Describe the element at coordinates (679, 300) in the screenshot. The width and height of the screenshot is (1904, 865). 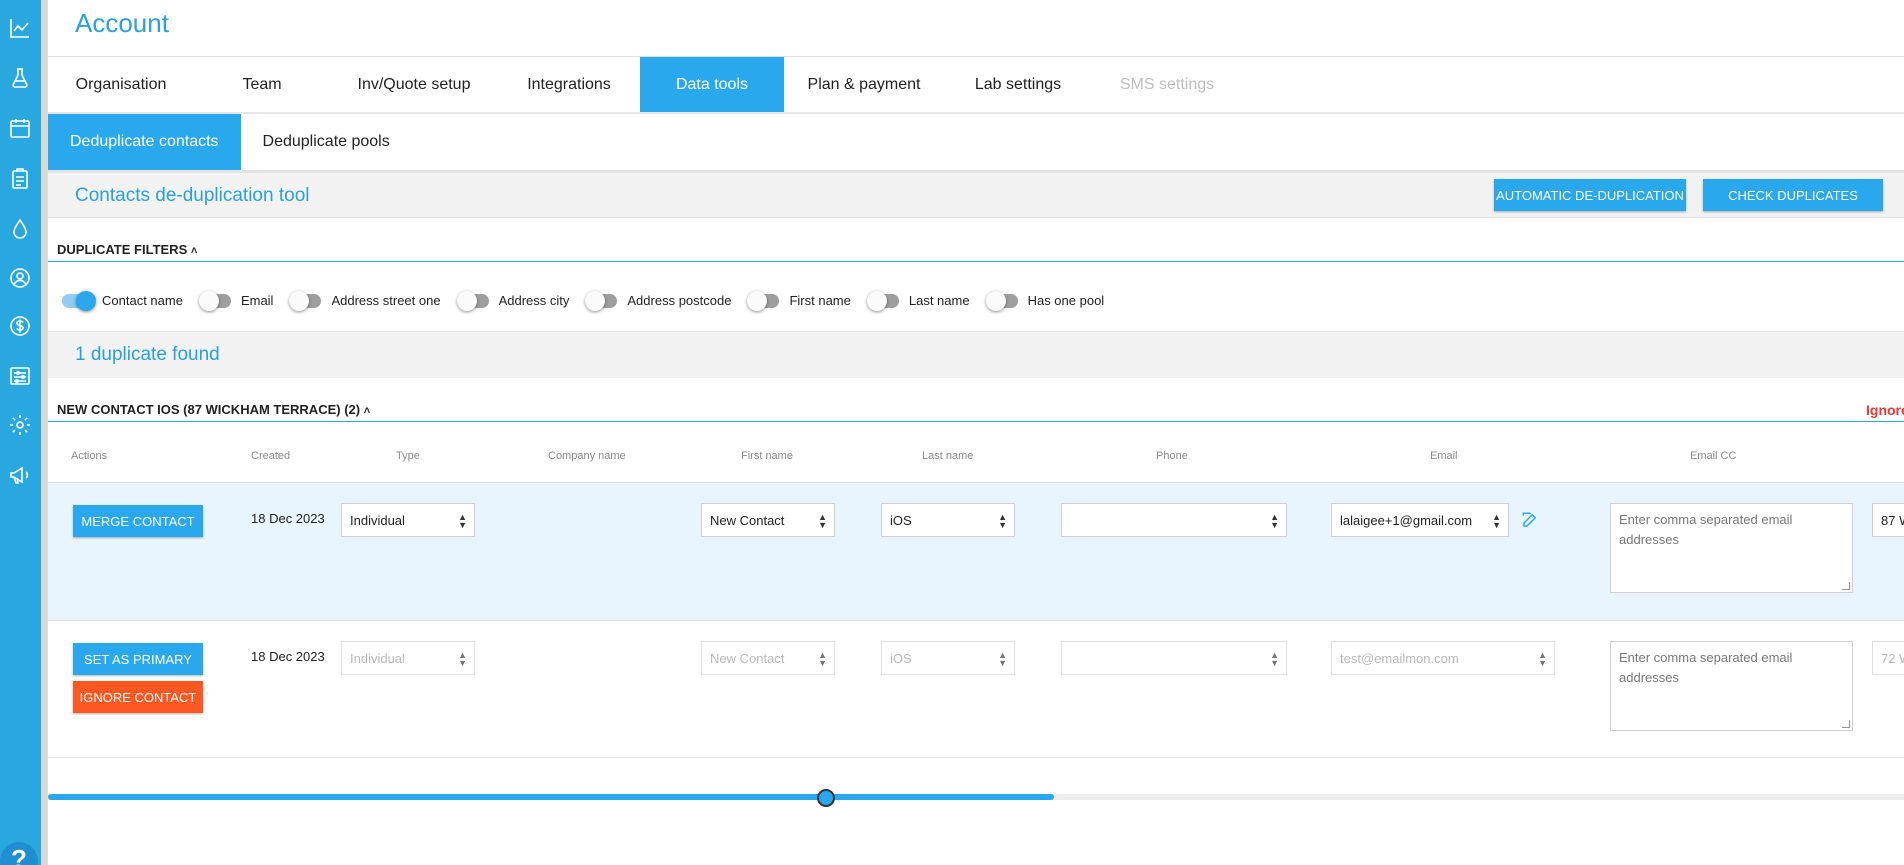
I see `toggle-label: Address postcode` at that location.